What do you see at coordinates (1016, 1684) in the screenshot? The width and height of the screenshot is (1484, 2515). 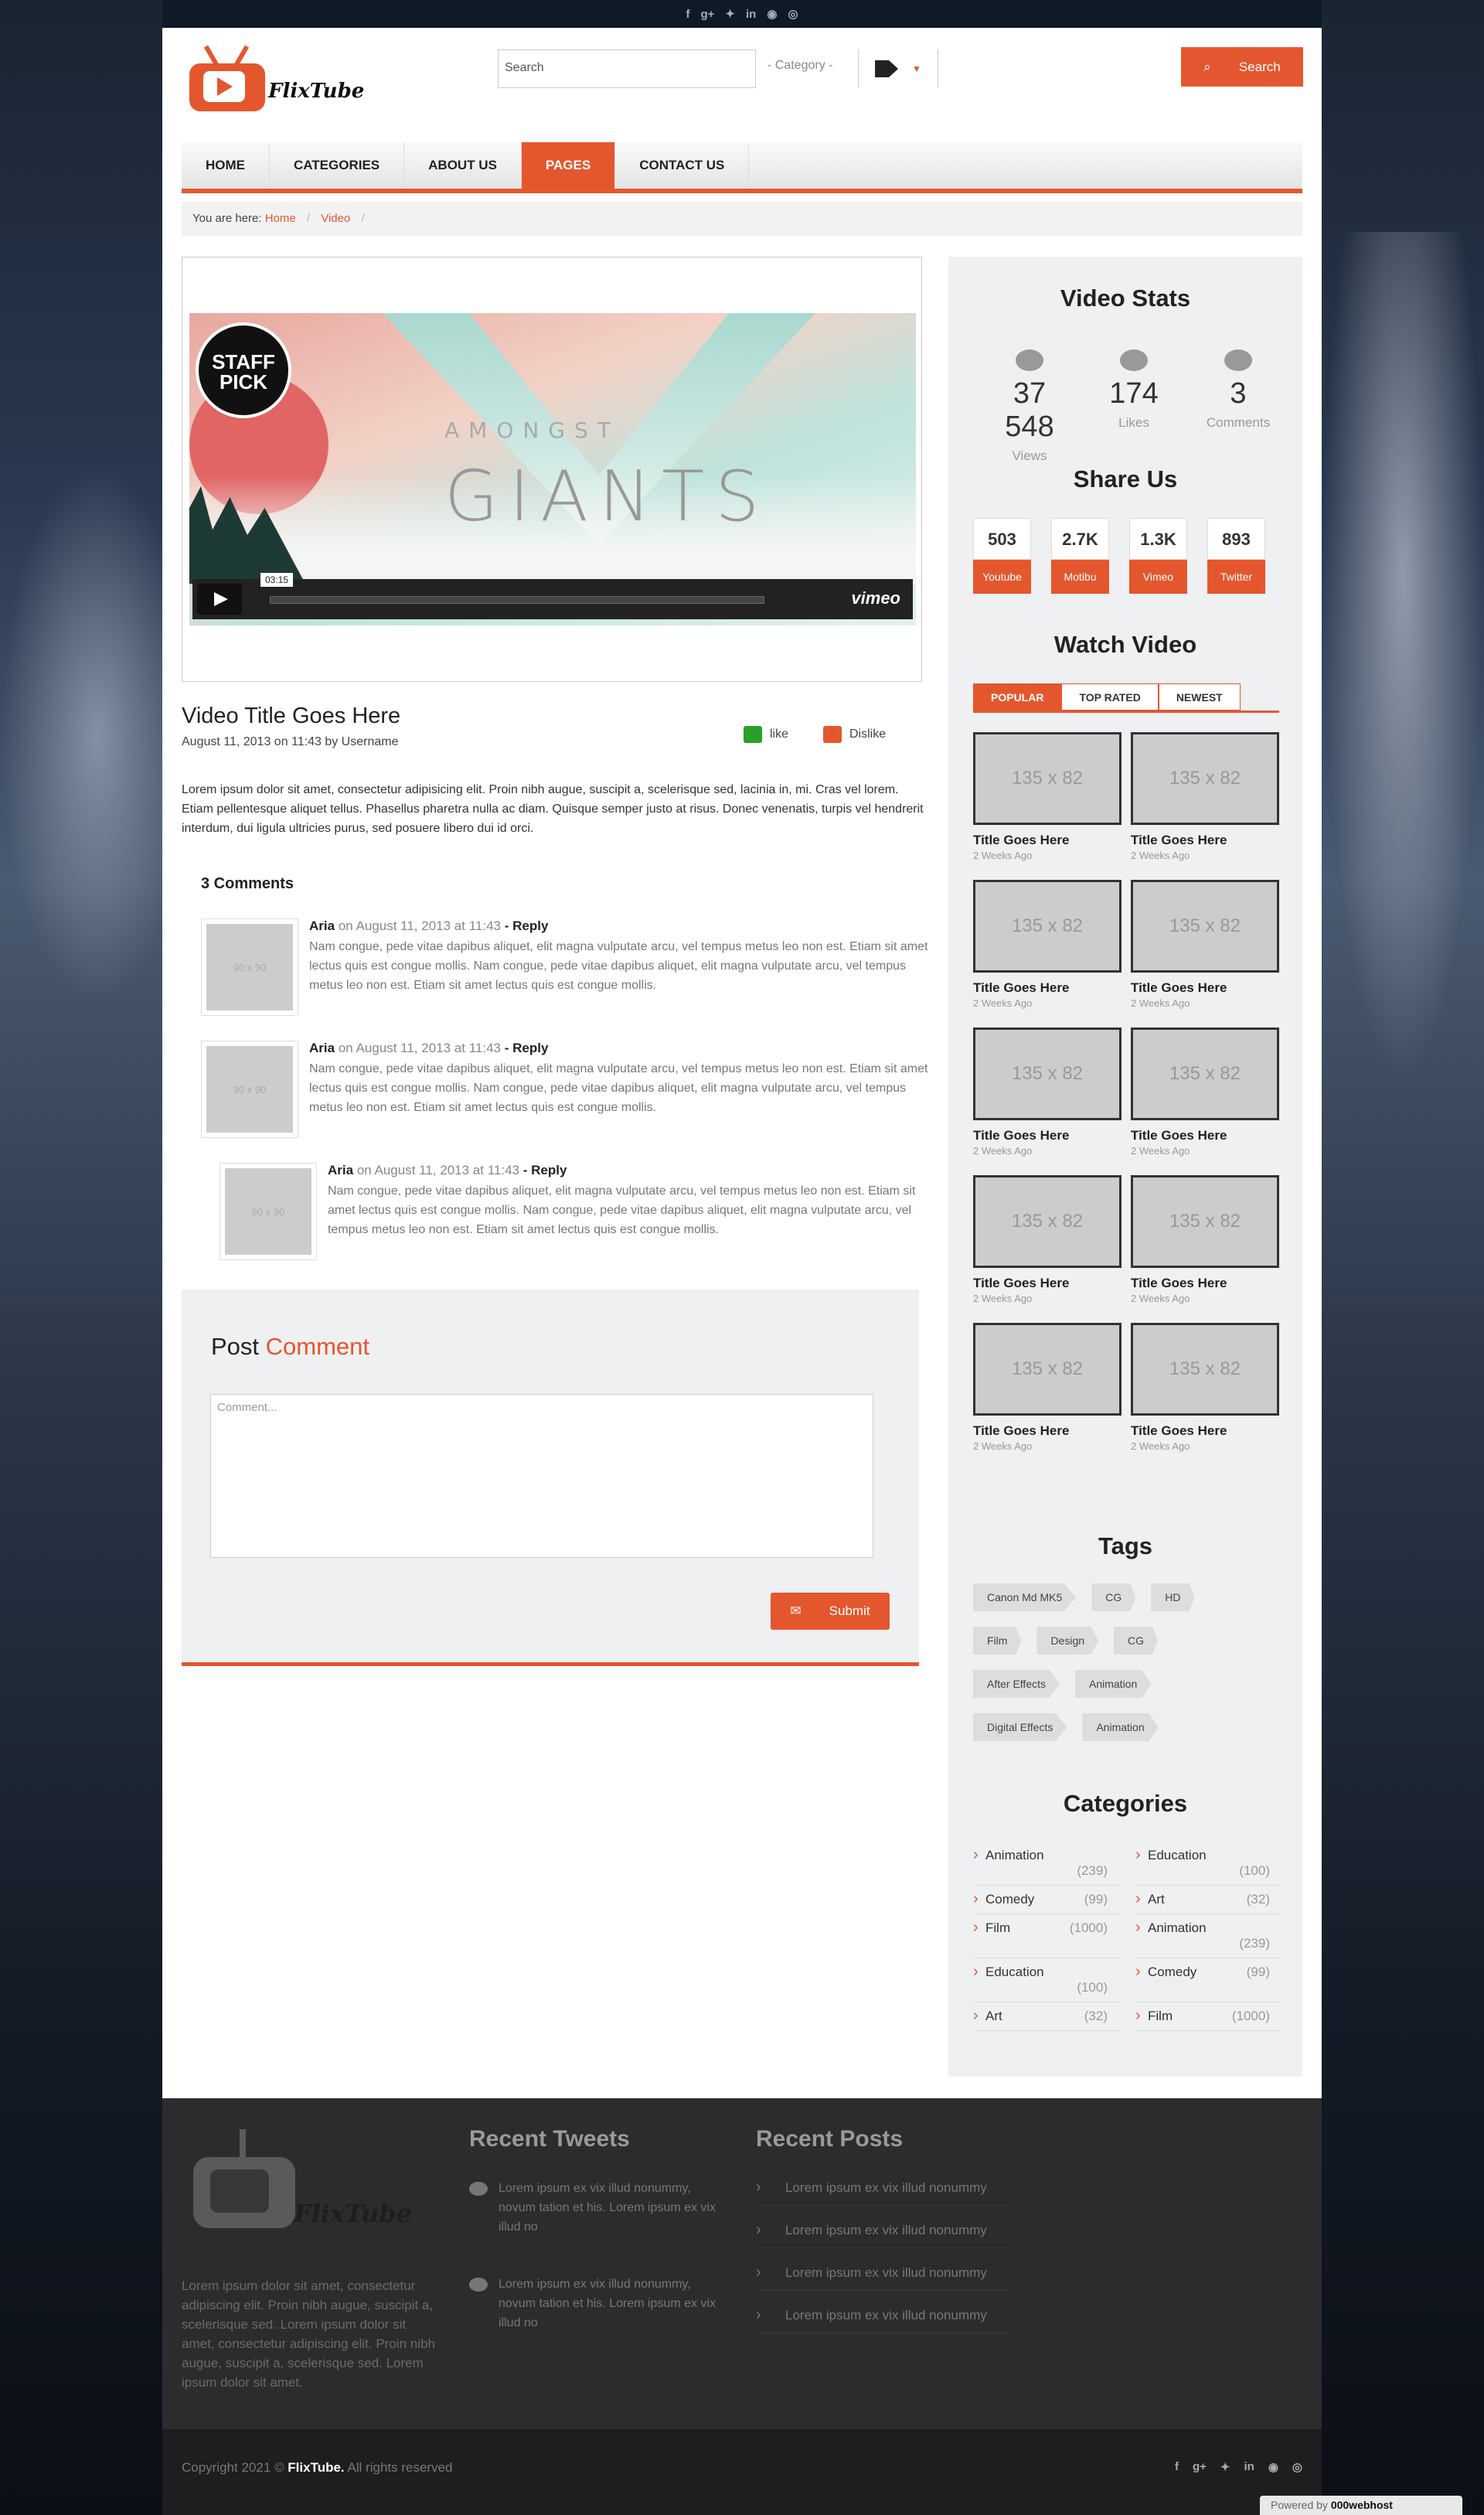 I see `tag-link: After Effects` at bounding box center [1016, 1684].